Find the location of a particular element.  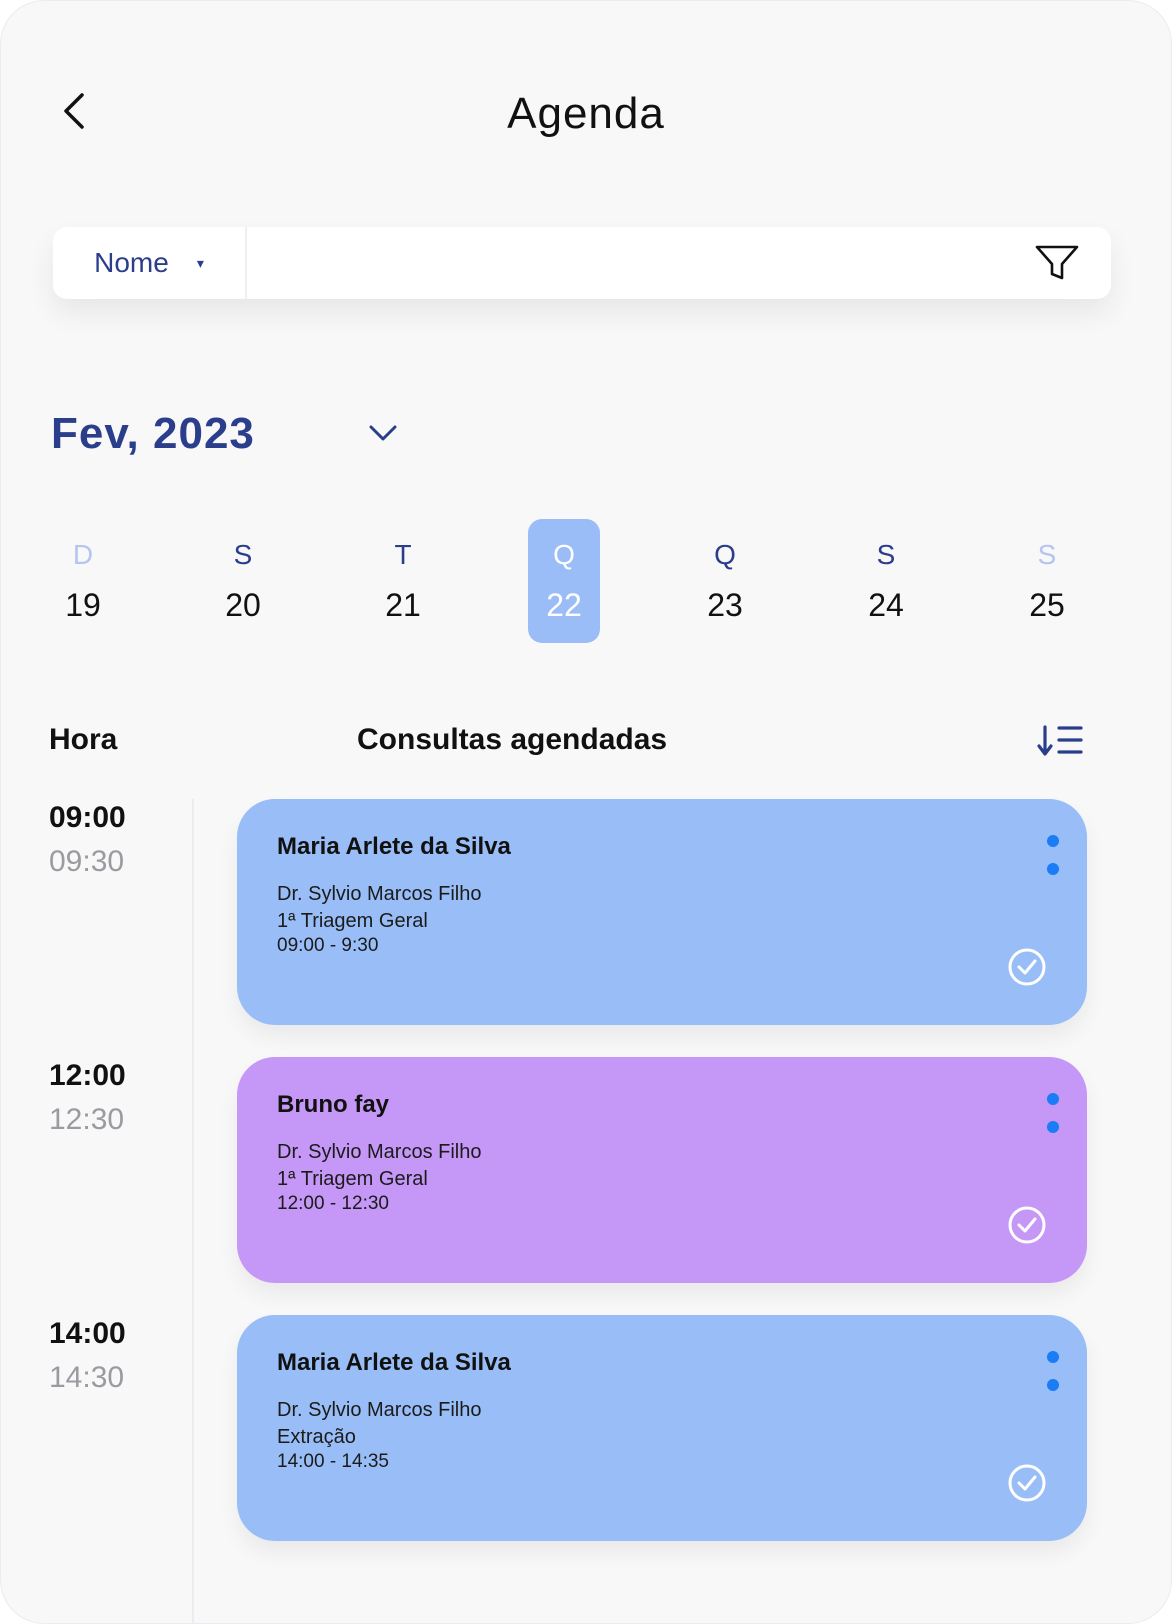

day-21: T 21 is located at coordinates (403, 581).